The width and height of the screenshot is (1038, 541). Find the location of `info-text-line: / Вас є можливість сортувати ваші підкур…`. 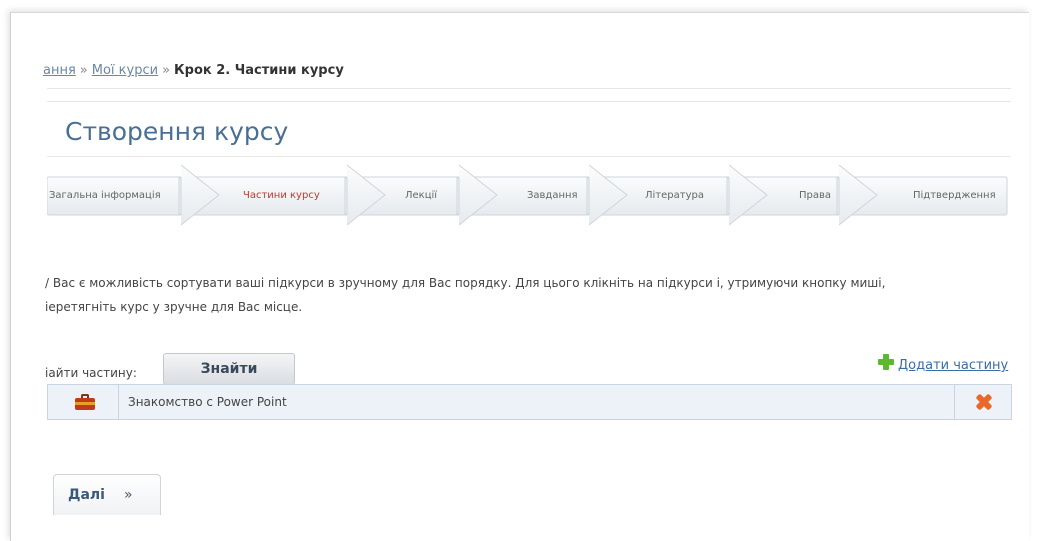

info-text-line: / Вас є можливість сортувати ваші підкур… is located at coordinates (465, 283).